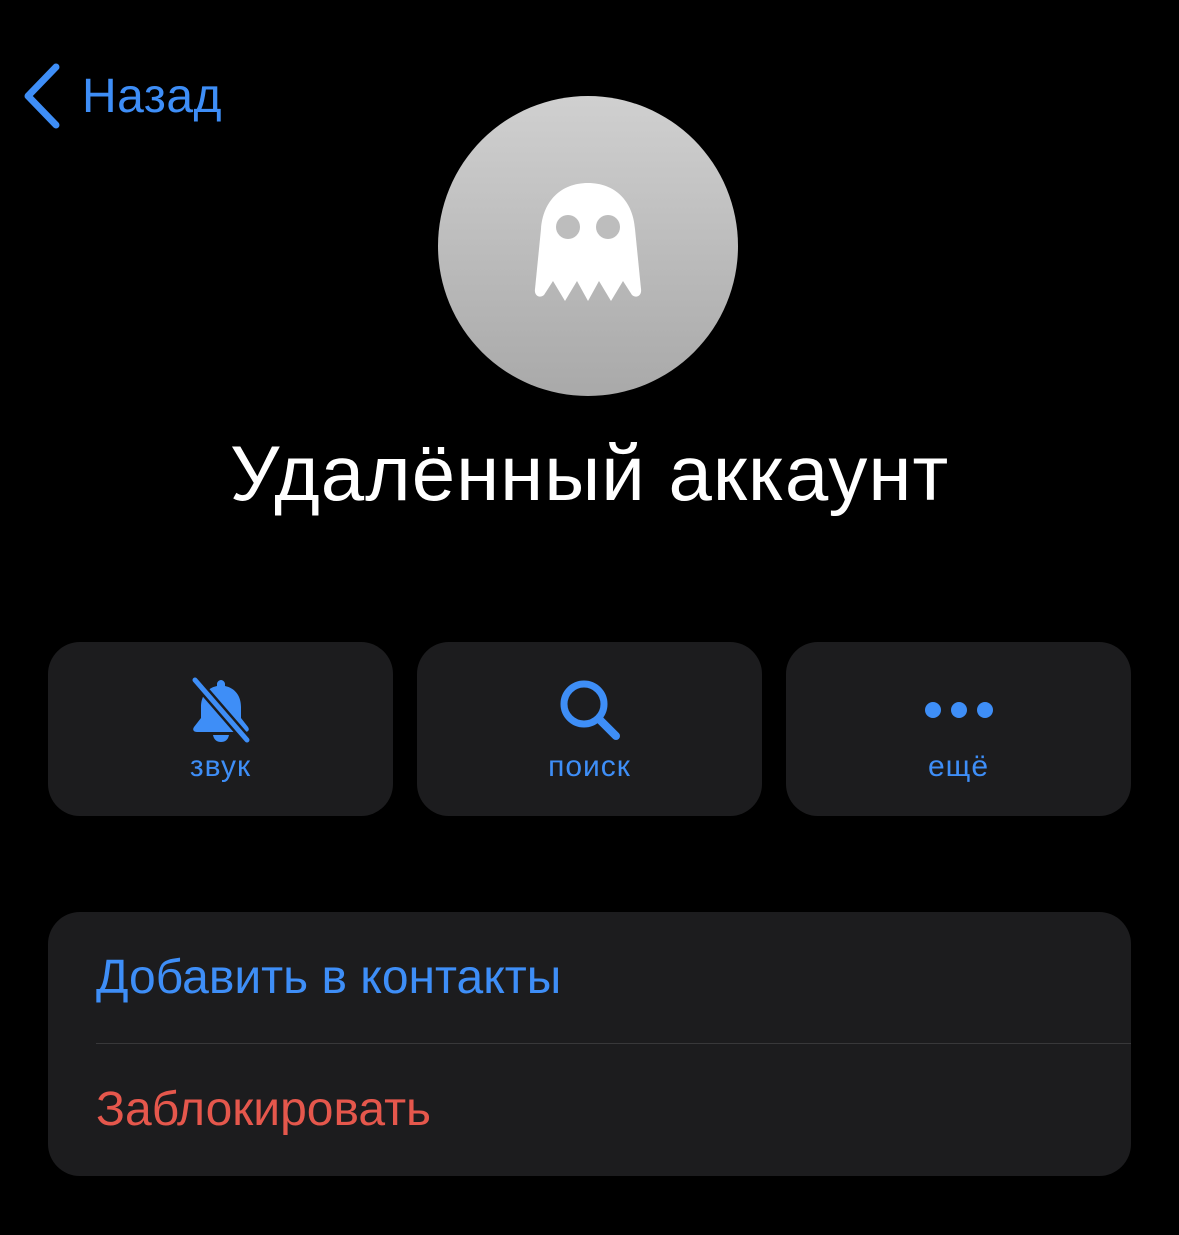  What do you see at coordinates (220, 766) in the screenshot?
I see `mute-label: звук` at bounding box center [220, 766].